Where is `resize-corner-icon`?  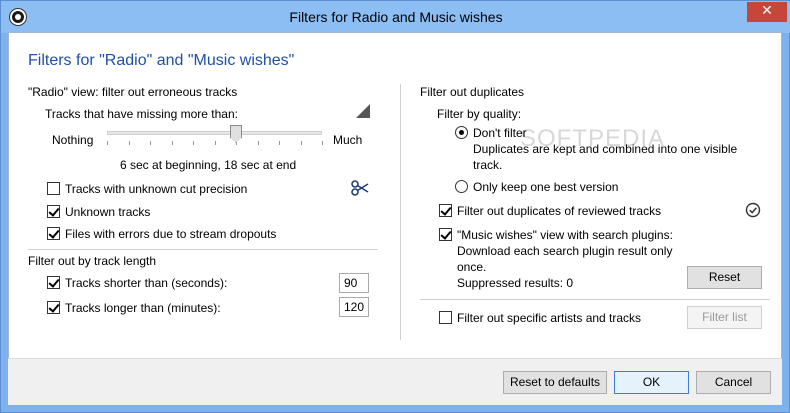 resize-corner-icon is located at coordinates (363, 111).